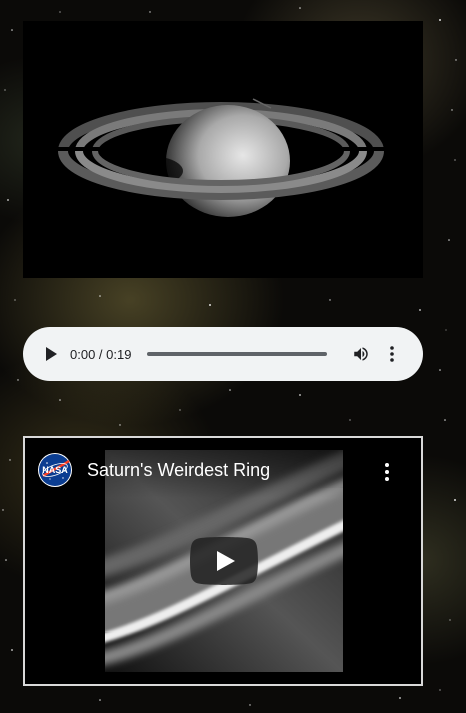 Image resolution: width=466 pixels, height=713 pixels. Describe the element at coordinates (51, 354) in the screenshot. I see `play-icon` at that location.